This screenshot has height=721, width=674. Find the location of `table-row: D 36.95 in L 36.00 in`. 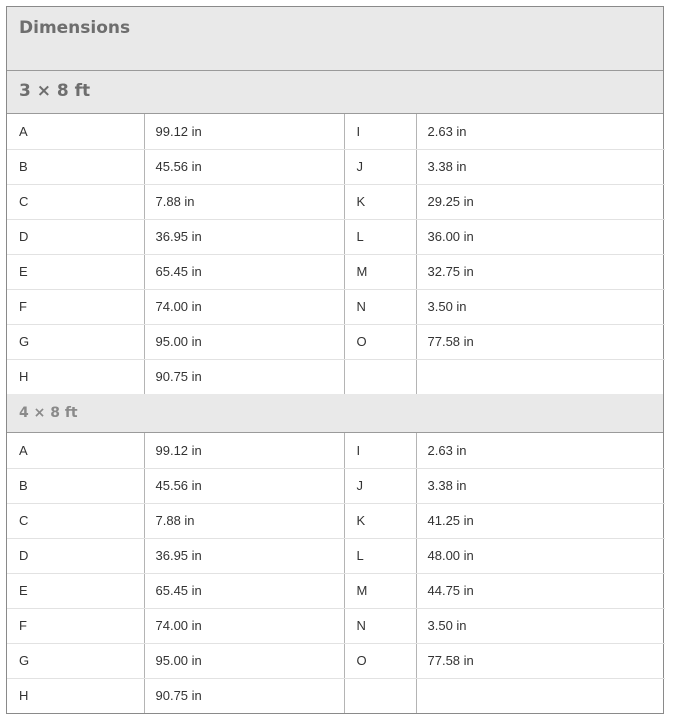

table-row: D 36.95 in L 36.00 in is located at coordinates (336, 237).